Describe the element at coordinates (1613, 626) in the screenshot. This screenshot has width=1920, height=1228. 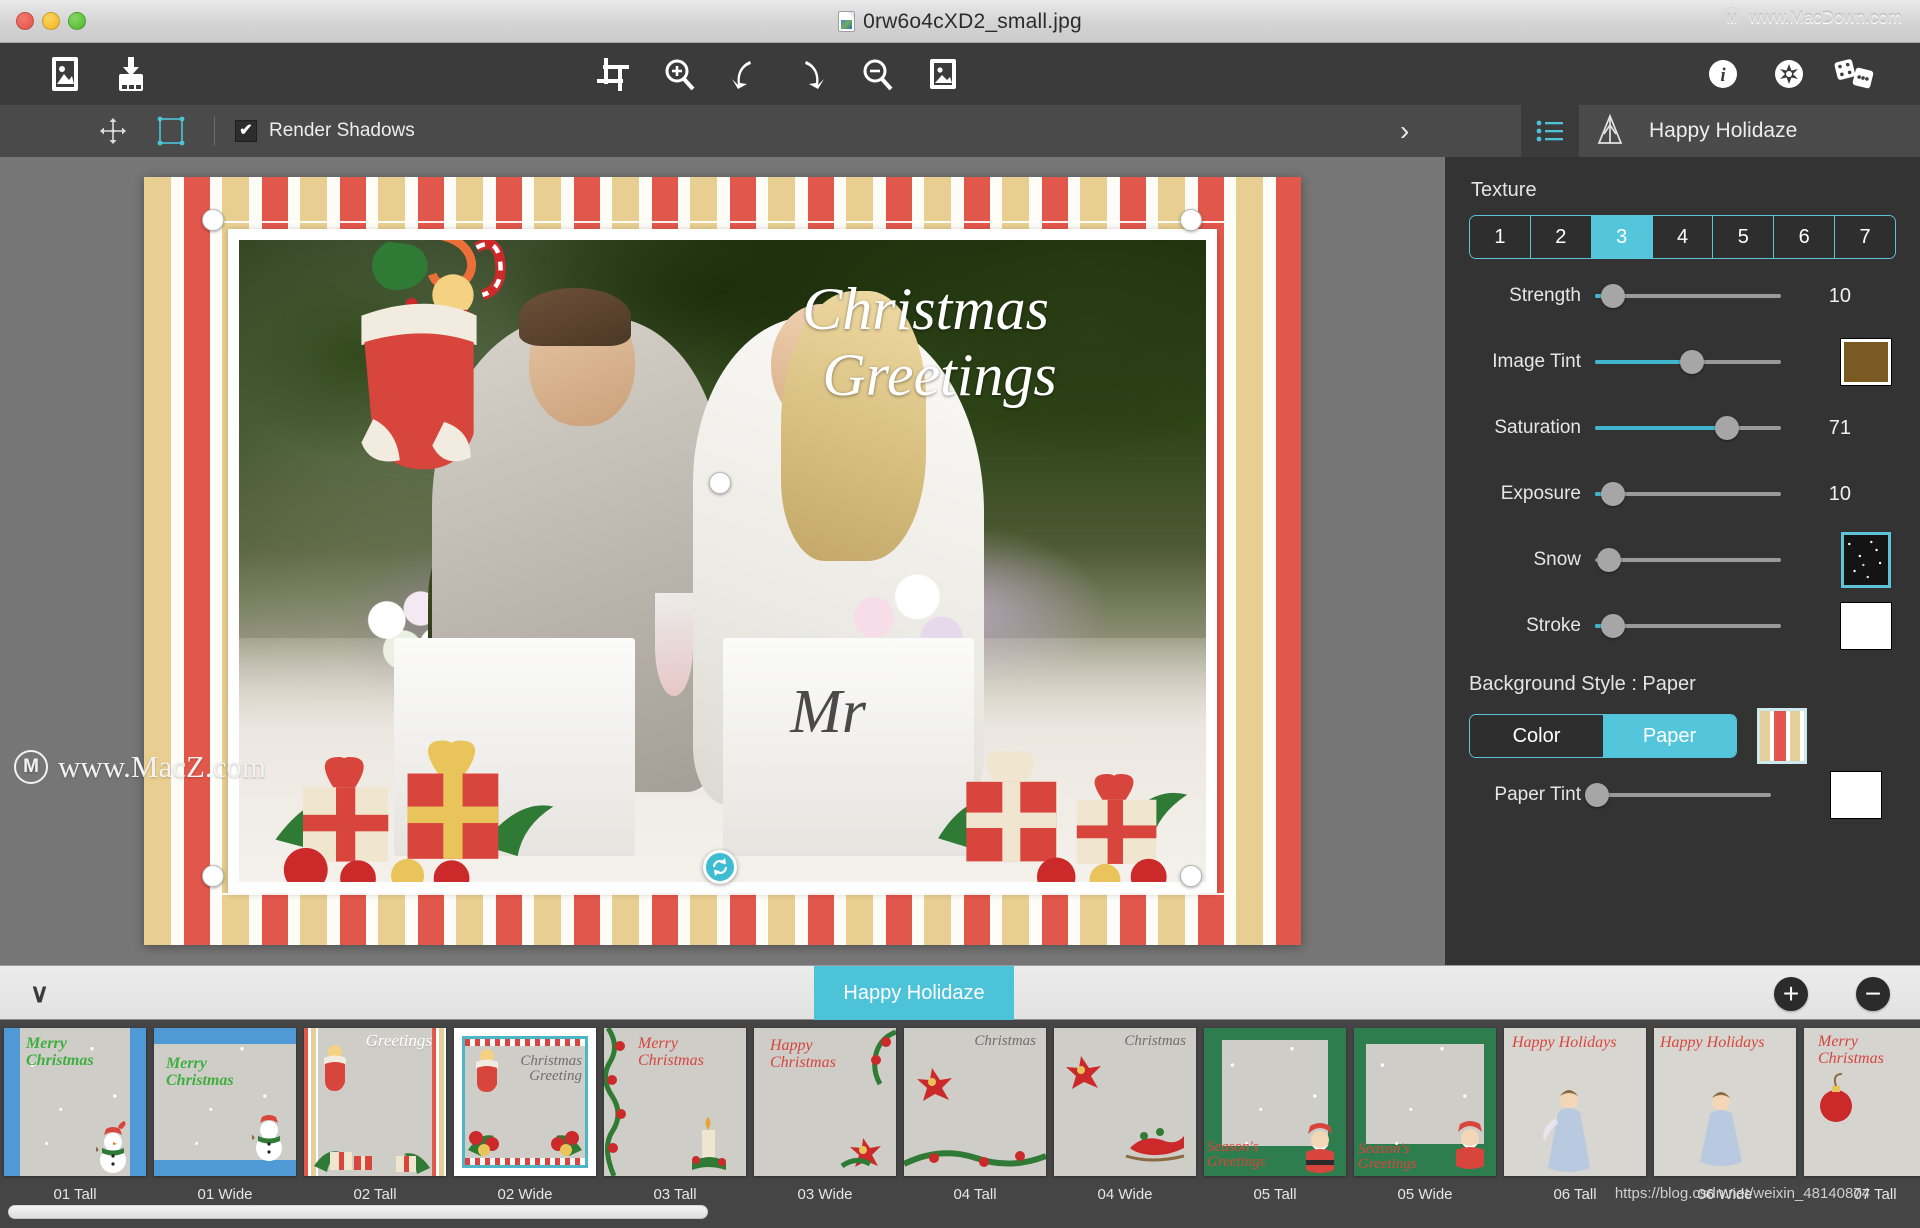
I see `stroke-knob` at that location.